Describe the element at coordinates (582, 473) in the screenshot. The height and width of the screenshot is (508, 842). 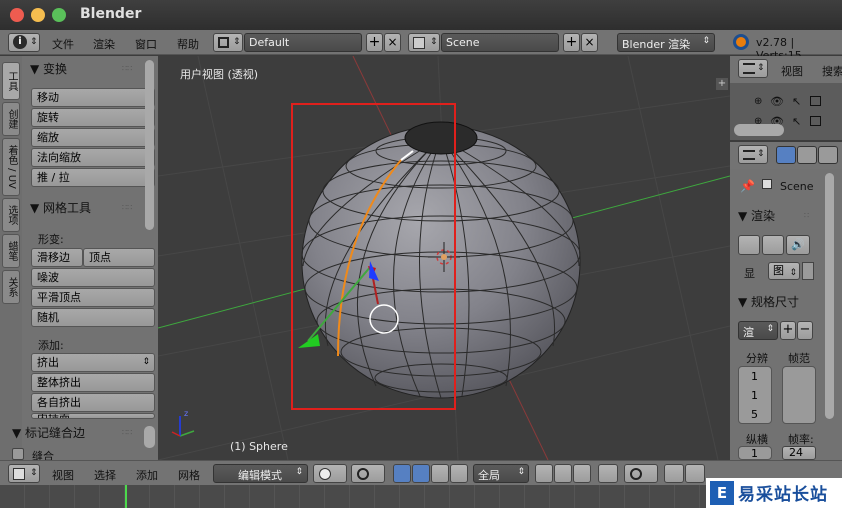
I see `face-select-icon` at that location.